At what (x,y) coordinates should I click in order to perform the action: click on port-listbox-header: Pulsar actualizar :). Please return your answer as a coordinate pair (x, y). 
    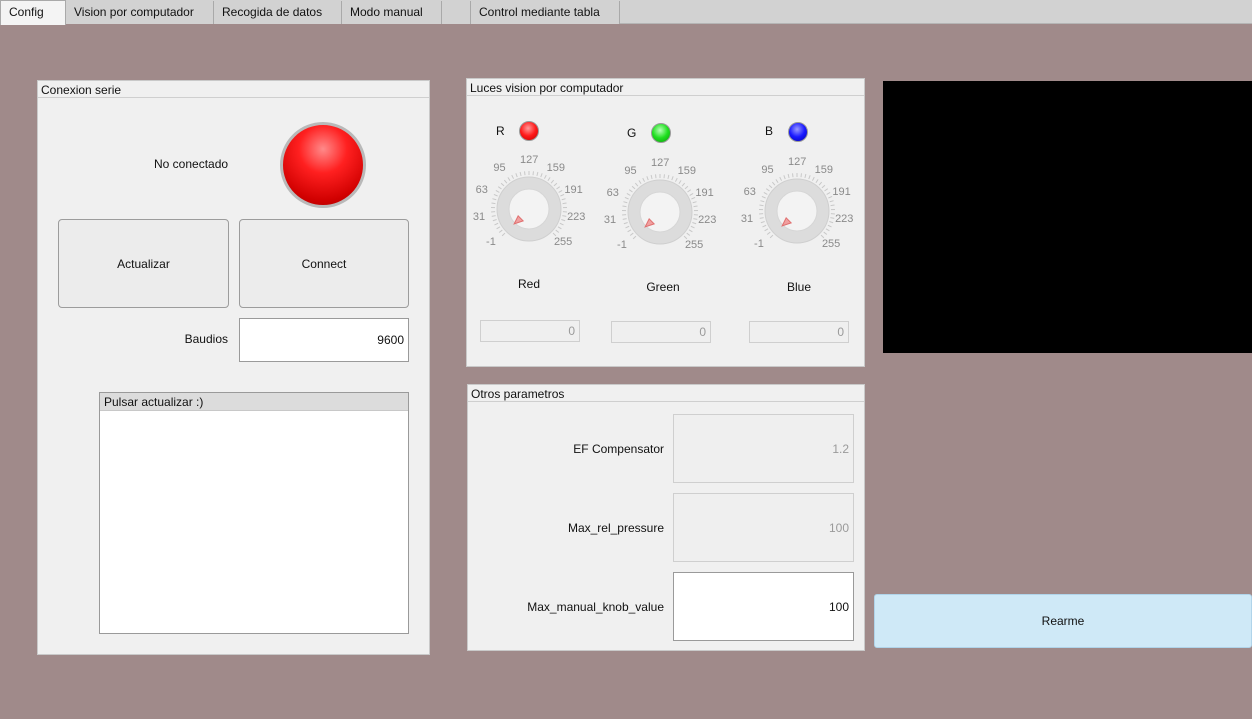
    Looking at the image, I should click on (254, 402).